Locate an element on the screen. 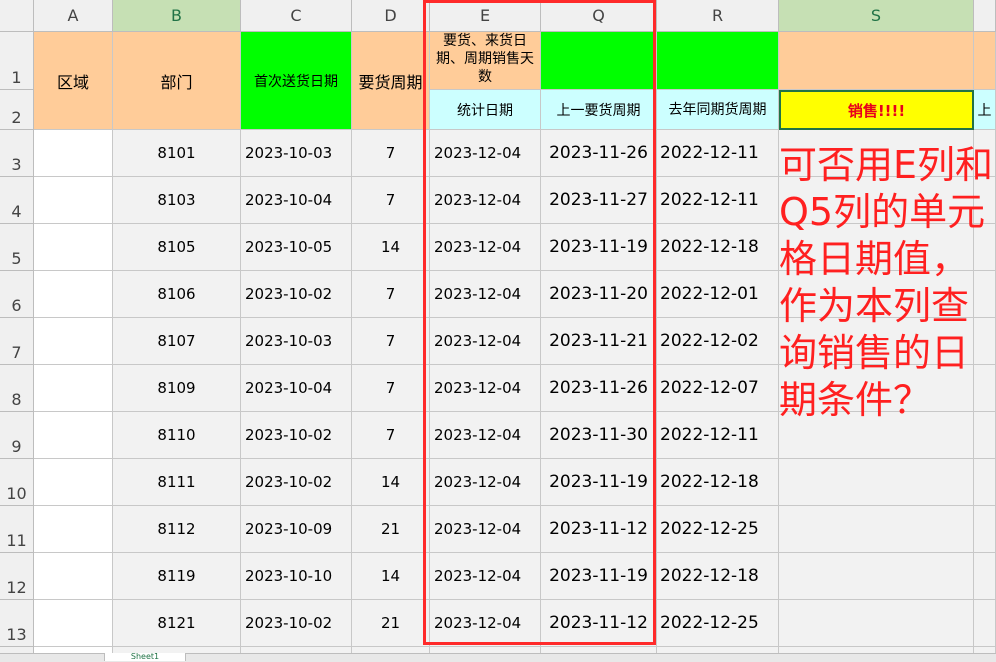 This screenshot has width=996, height=662. header-first-delivery-date: 首次送货日期 is located at coordinates (296, 81).